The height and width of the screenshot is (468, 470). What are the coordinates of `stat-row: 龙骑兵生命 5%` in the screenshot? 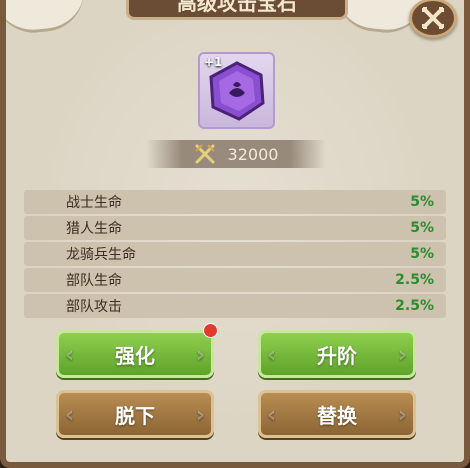 It's located at (235, 254).